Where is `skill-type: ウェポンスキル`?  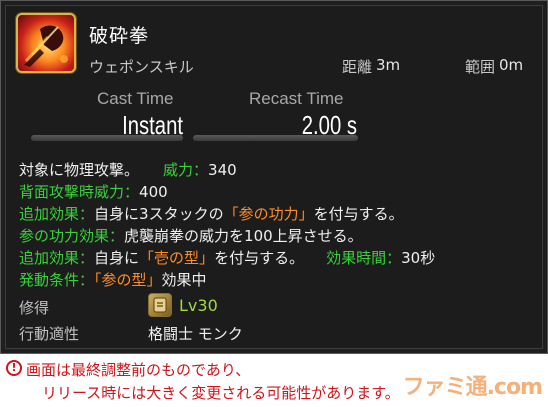 skill-type: ウェポンスキル is located at coordinates (141, 67).